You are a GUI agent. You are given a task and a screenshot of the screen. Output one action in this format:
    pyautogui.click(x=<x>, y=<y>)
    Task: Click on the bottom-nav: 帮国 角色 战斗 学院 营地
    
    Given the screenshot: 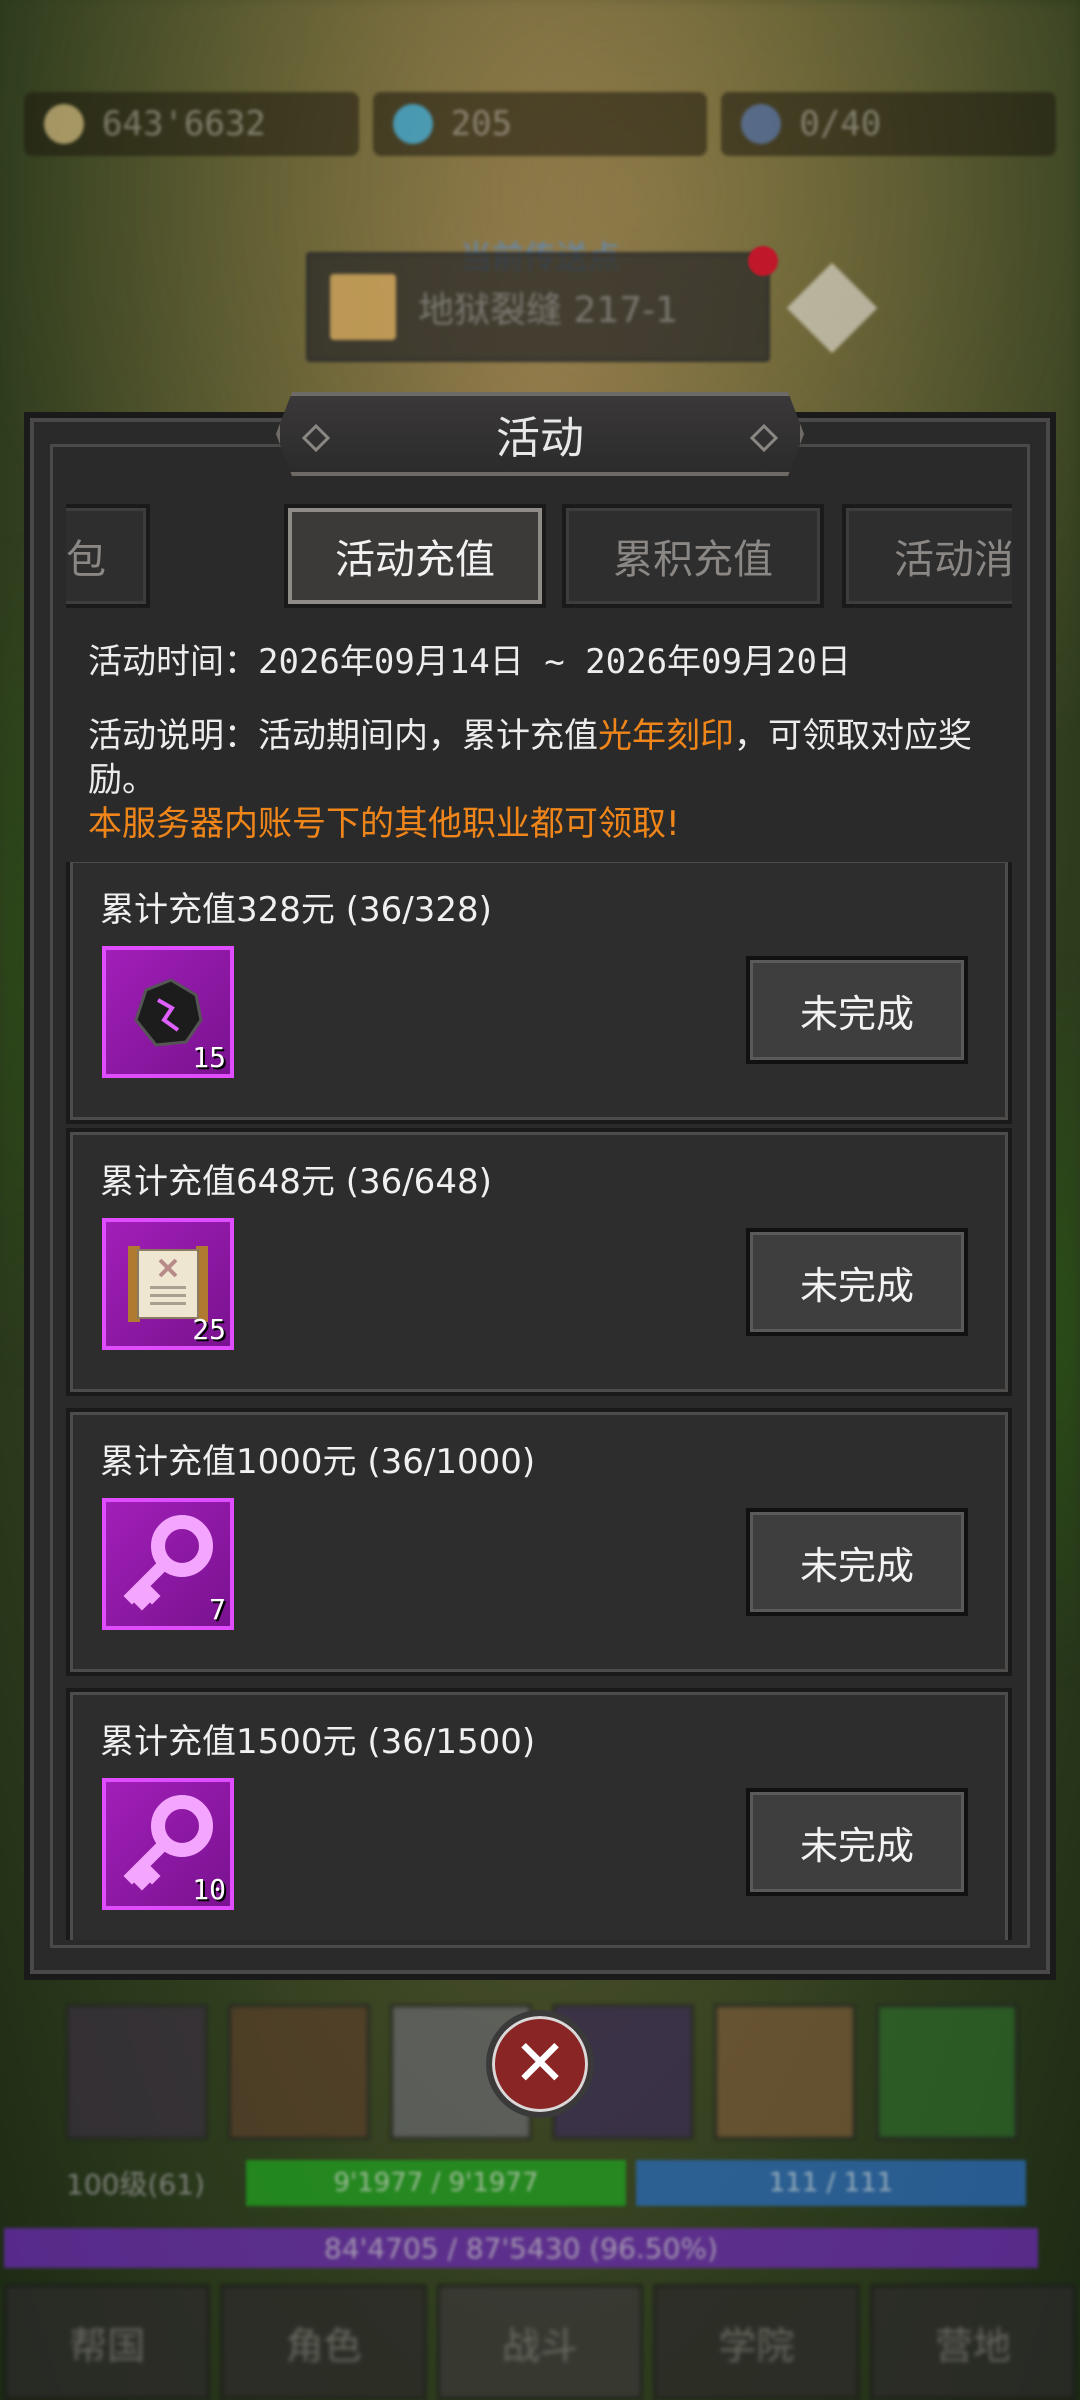 What is the action you would take?
    pyautogui.click(x=540, y=2342)
    